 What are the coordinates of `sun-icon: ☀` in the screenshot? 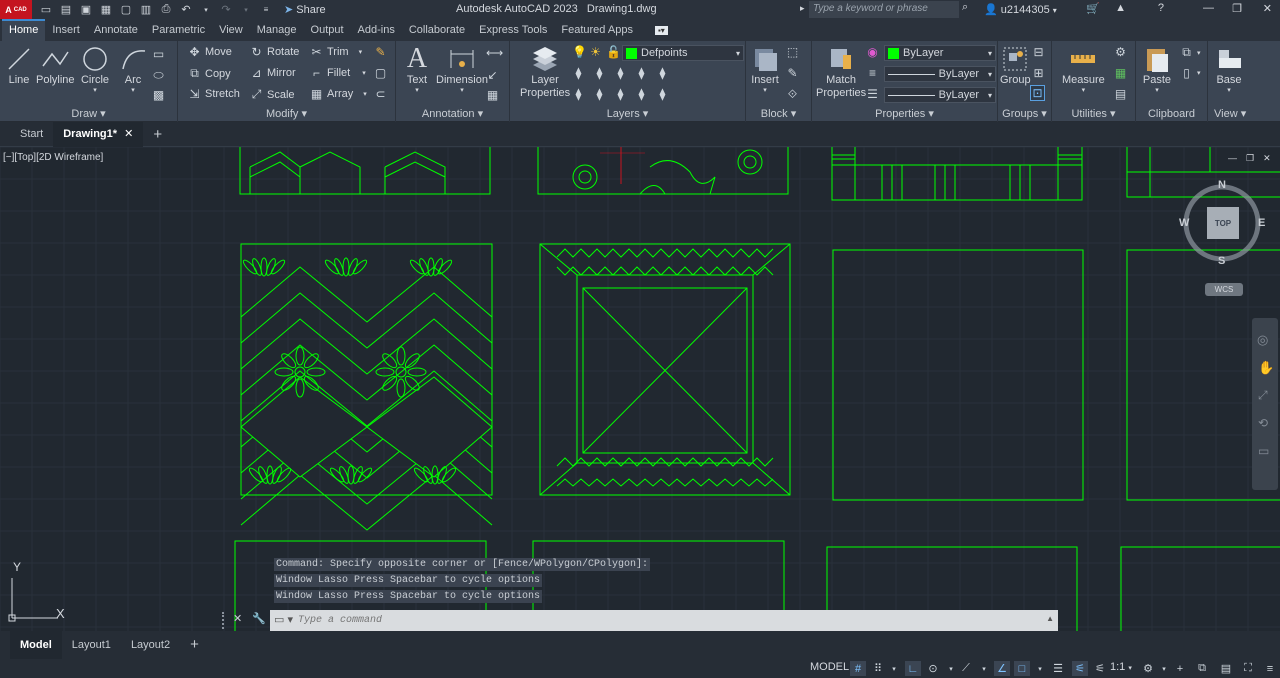 It's located at (595, 52).